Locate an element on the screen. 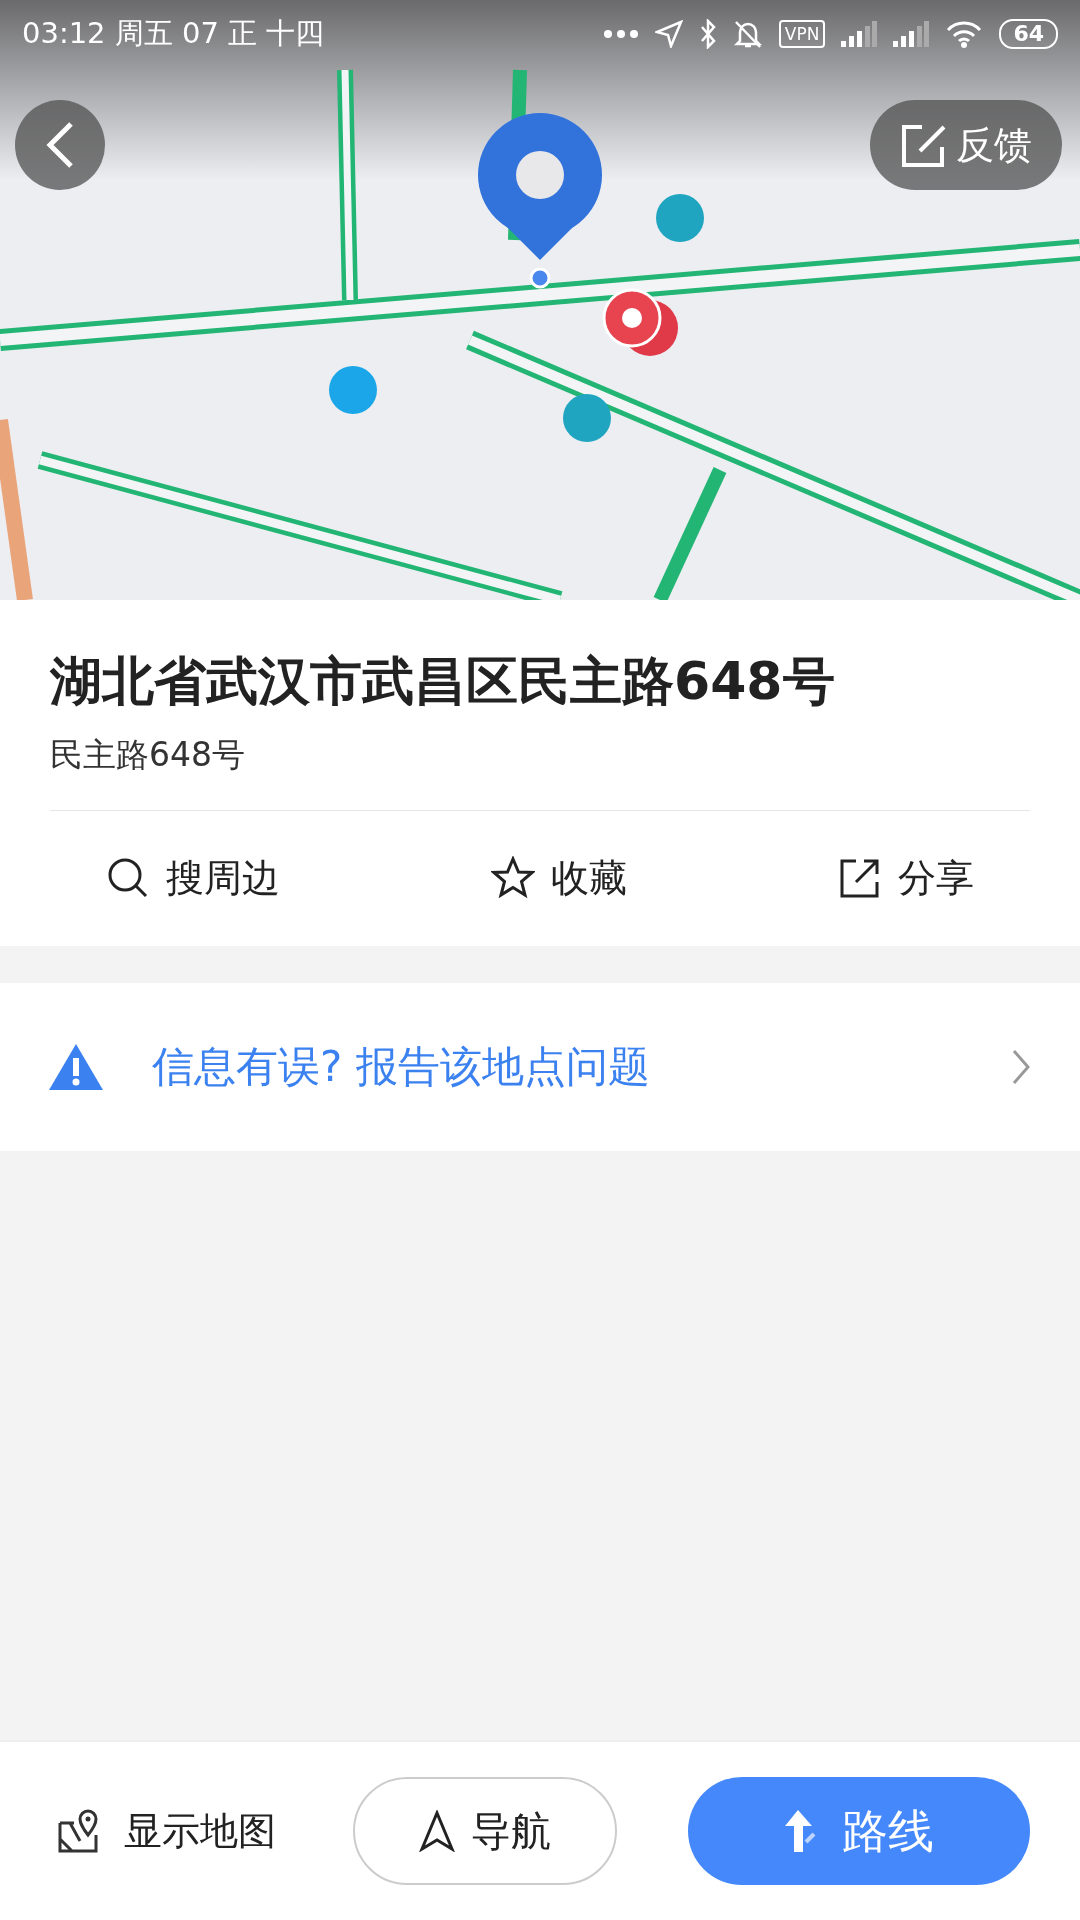  star-icon is located at coordinates (513, 878).